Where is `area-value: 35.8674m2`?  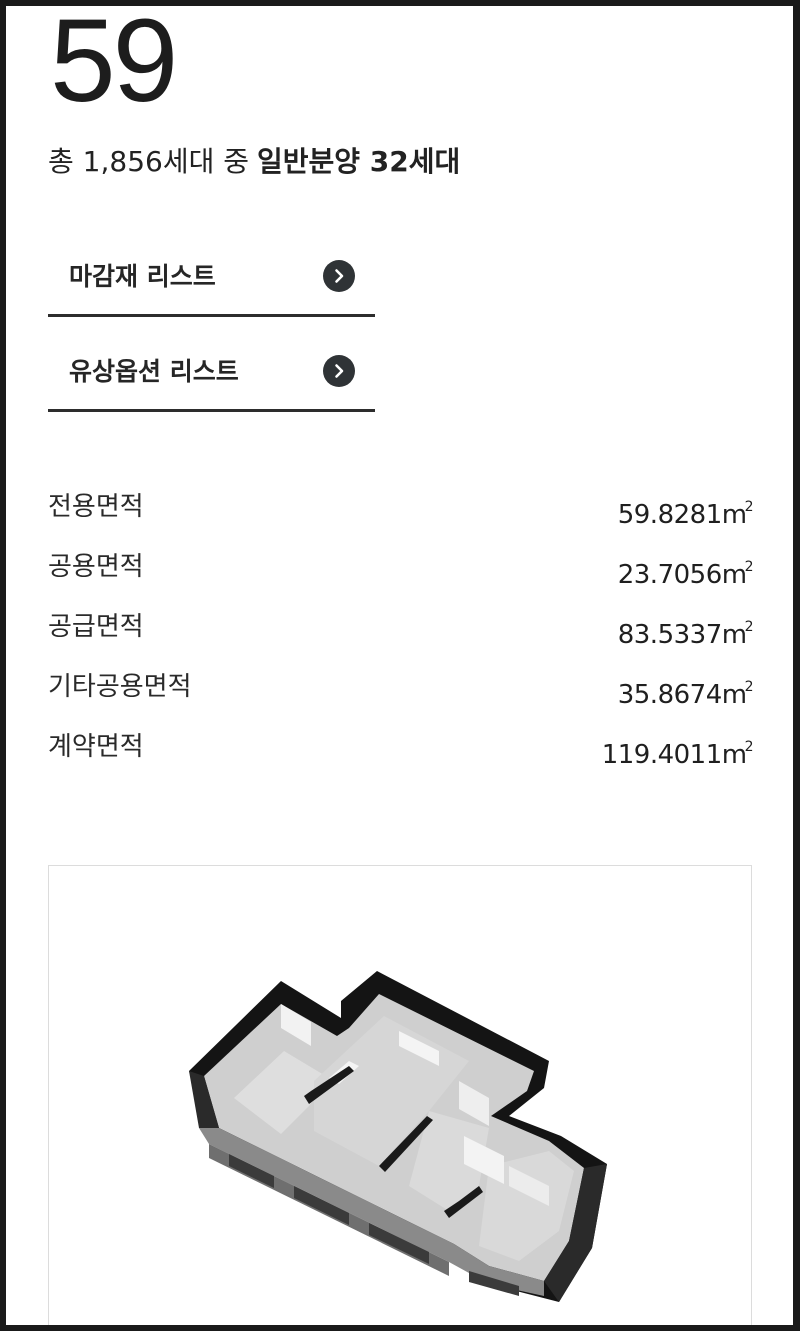 area-value: 35.8674m2 is located at coordinates (685, 691).